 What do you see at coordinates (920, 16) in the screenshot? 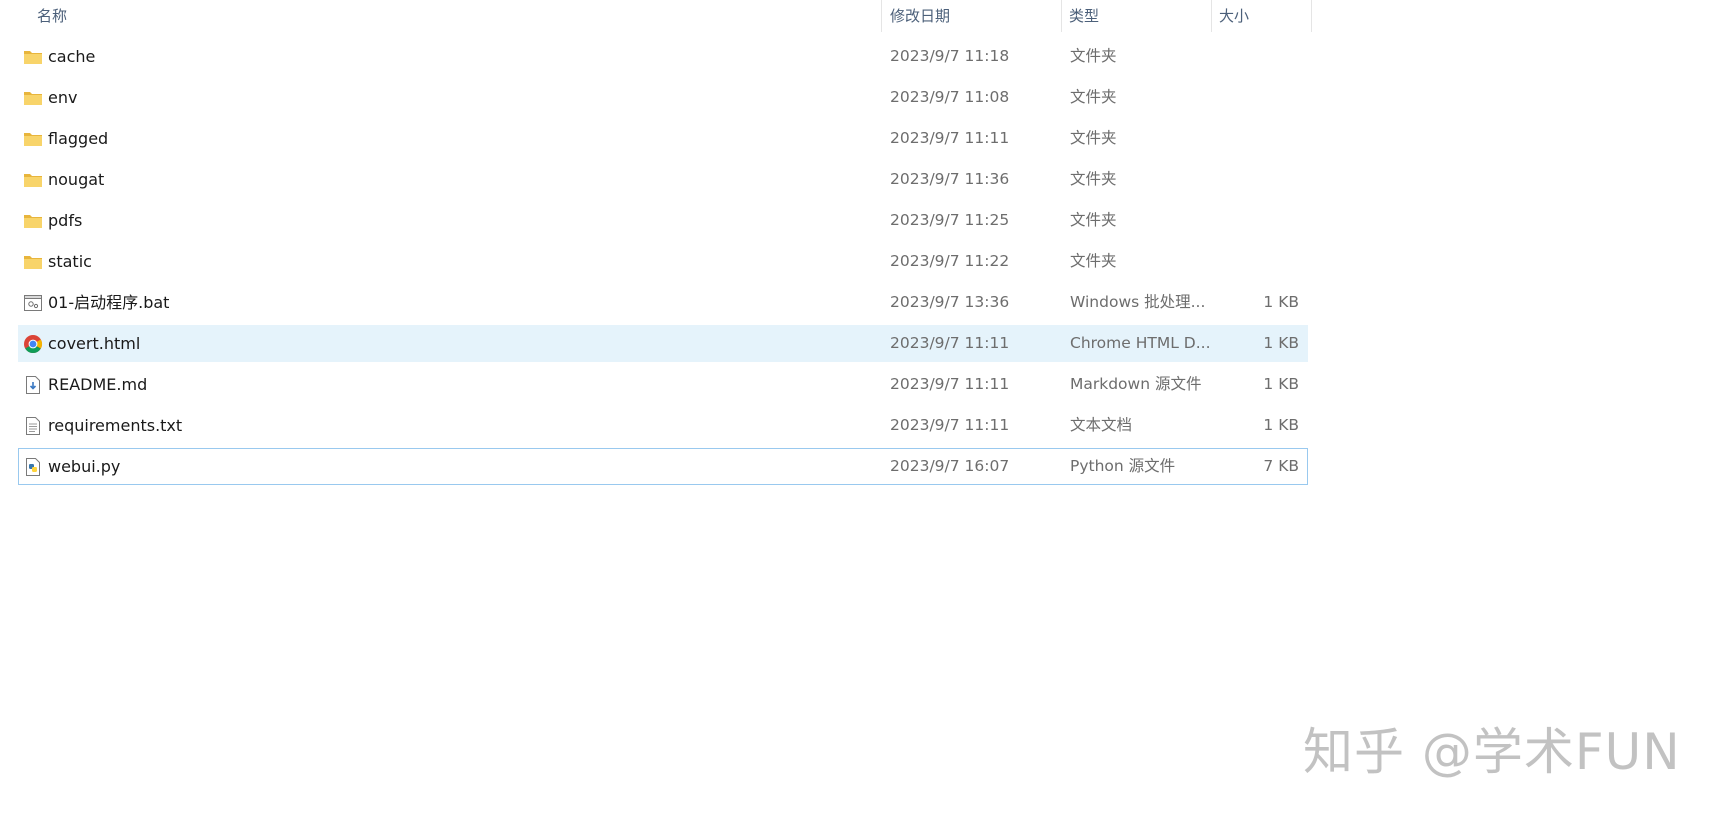
I see `column-header-date: 修改日期` at bounding box center [920, 16].